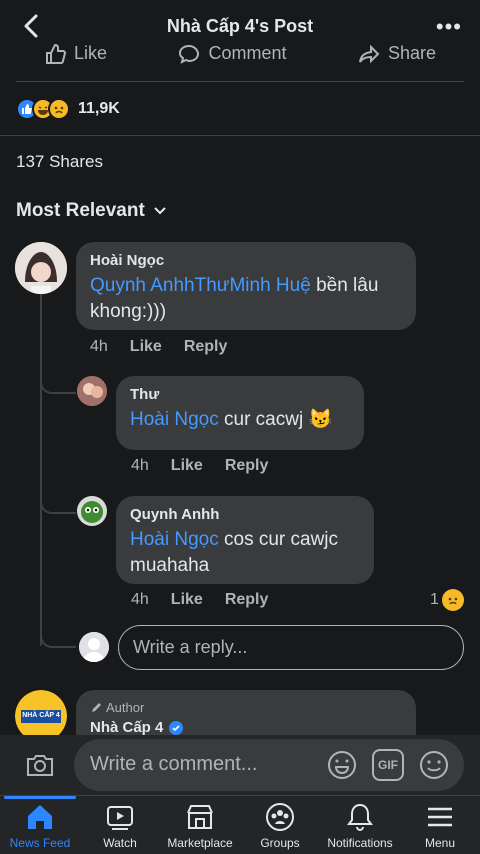 The height and width of the screenshot is (854, 480). I want to click on comment-button: Comment, so click(232, 54).